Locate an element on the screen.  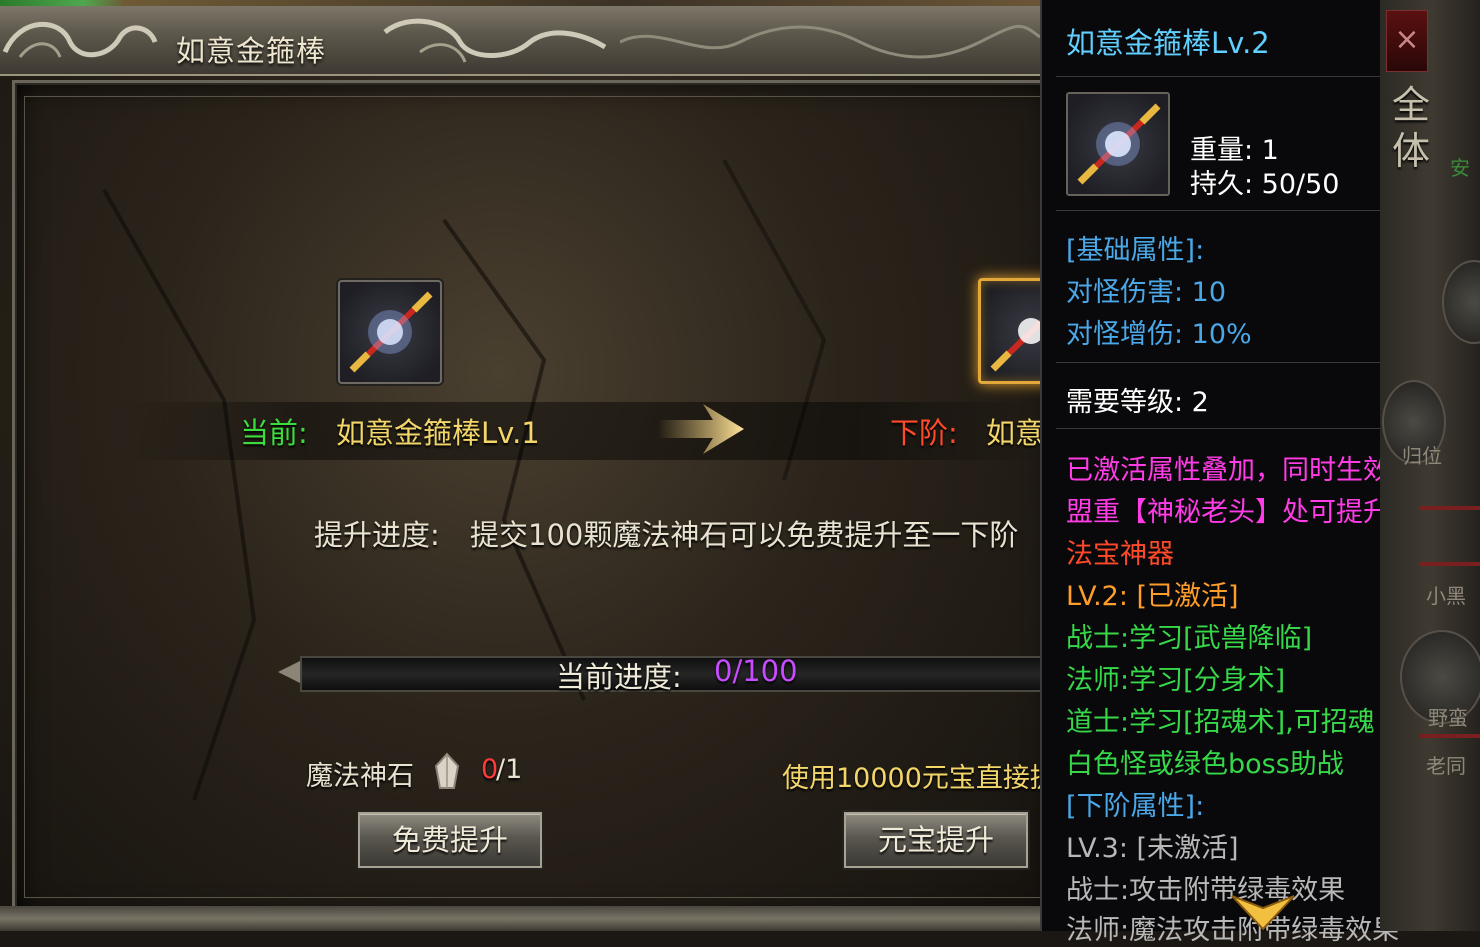
material-need: /1 is located at coordinates (509, 769).